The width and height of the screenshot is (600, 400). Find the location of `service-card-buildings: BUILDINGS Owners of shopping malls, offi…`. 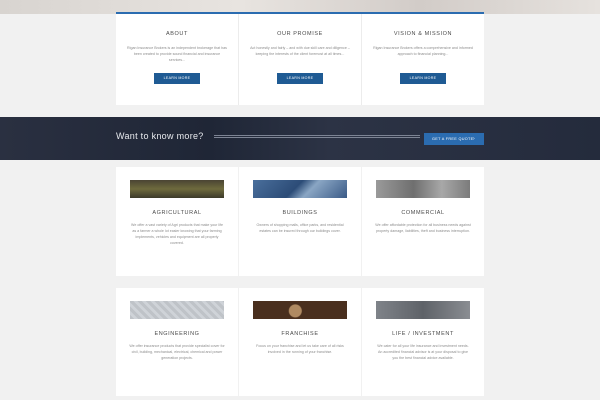

service-card-buildings: BUILDINGS Owners of shopping malls, offi… is located at coordinates (300, 221).